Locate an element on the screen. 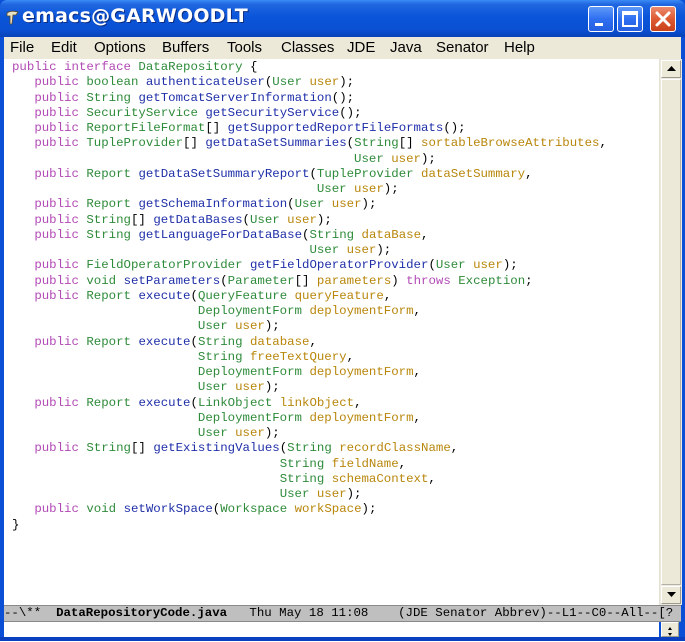  scroll-thumb is located at coordinates (671, 332).